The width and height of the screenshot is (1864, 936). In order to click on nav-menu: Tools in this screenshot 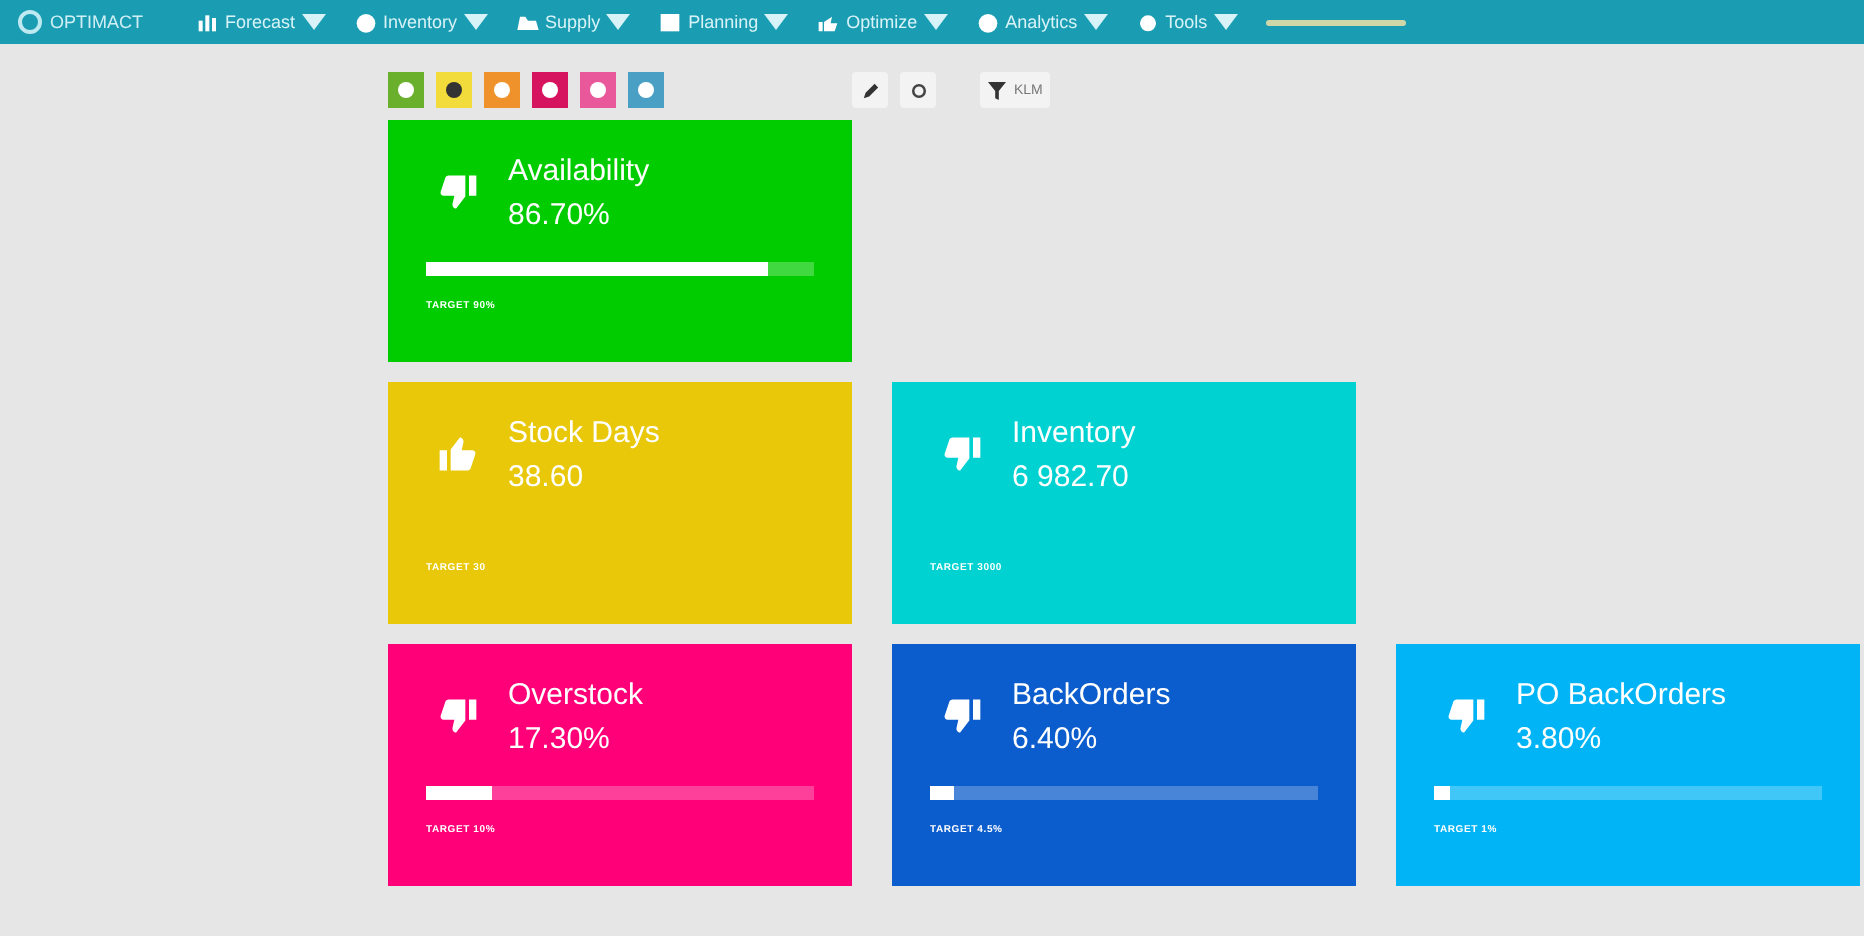, I will do `click(1186, 22)`.